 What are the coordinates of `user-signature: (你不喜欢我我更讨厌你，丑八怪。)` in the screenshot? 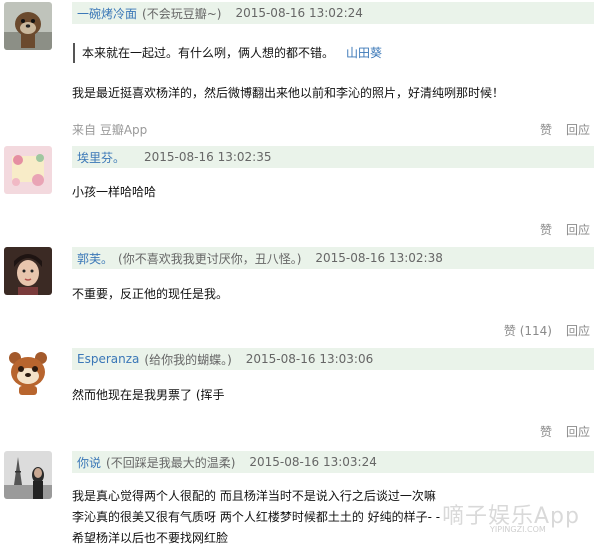 It's located at (210, 258).